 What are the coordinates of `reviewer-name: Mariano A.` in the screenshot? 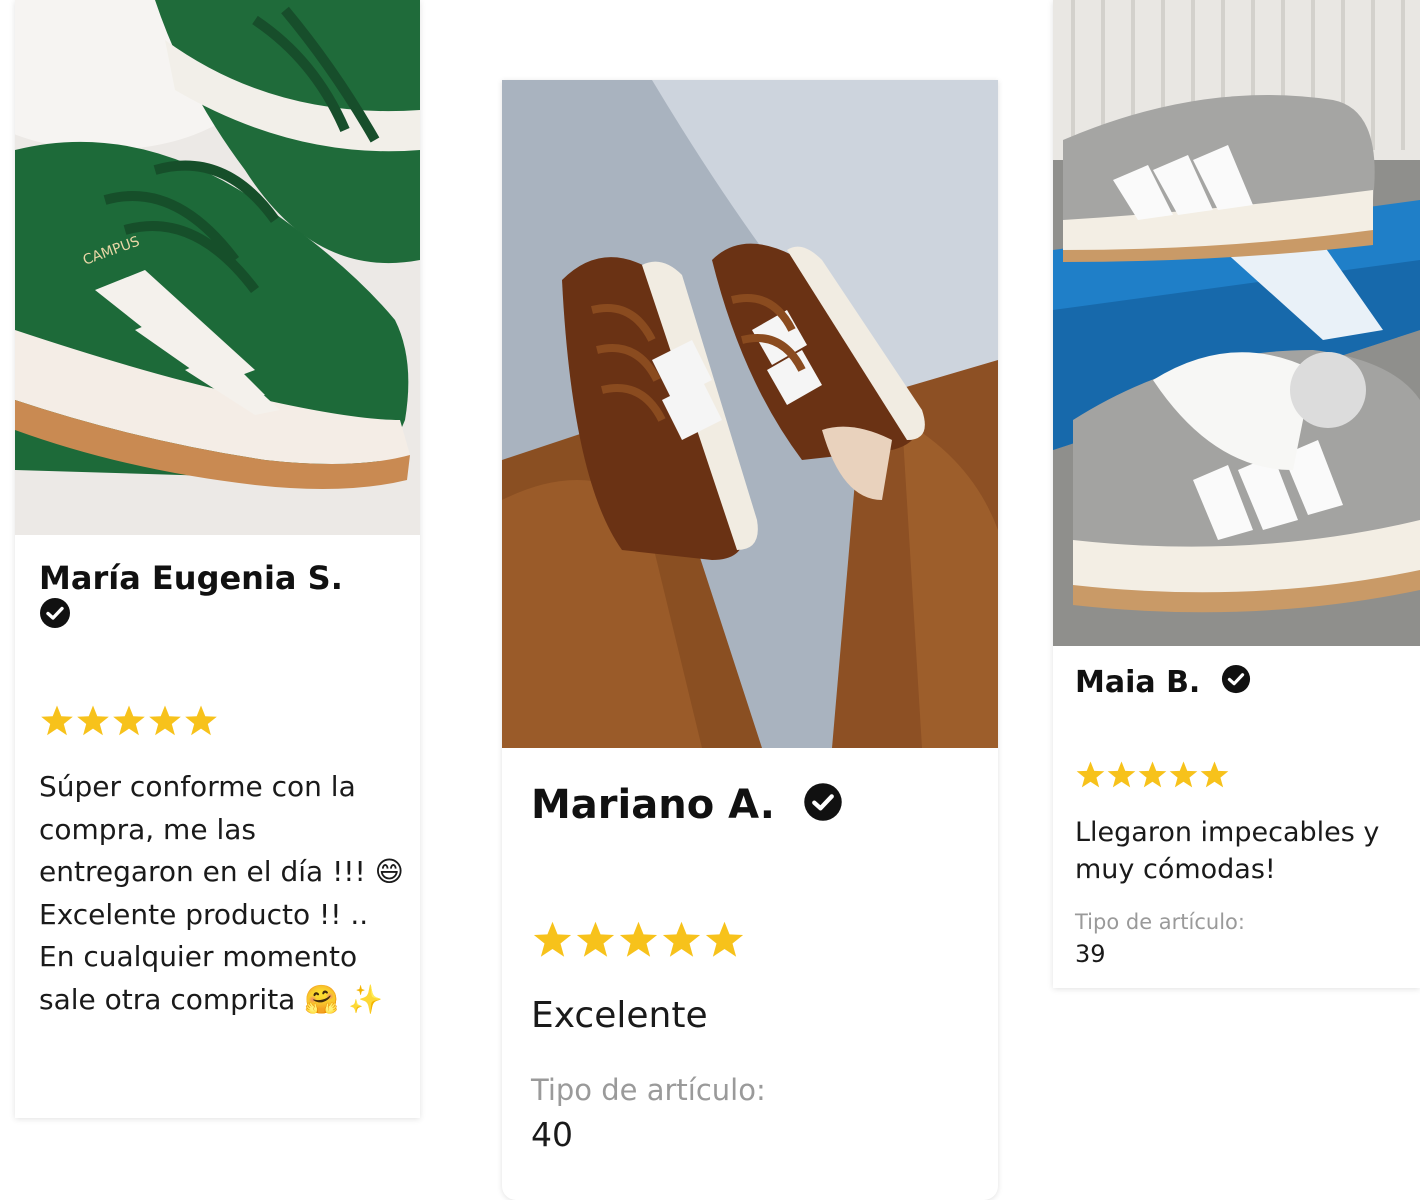 It's located at (687, 807).